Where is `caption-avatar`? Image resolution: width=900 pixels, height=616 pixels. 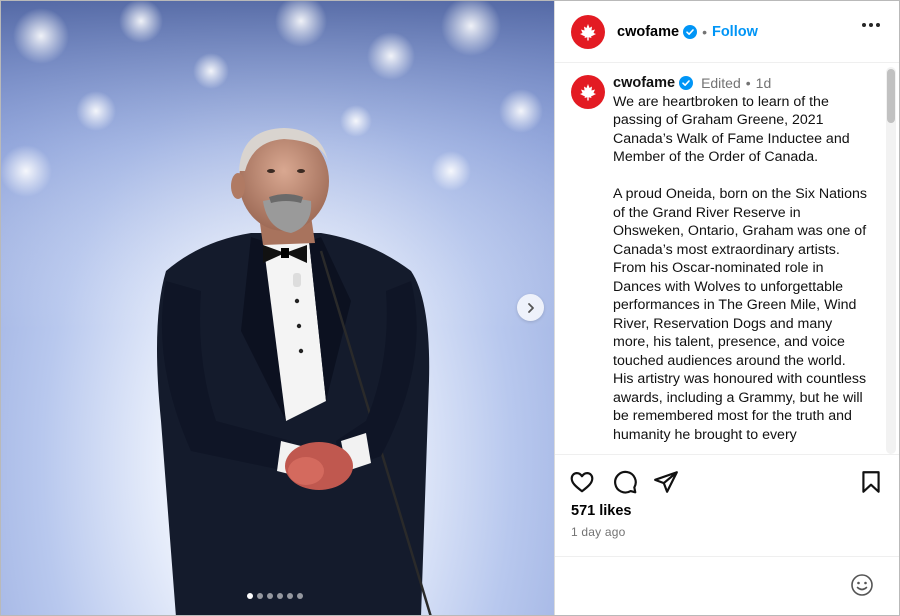
caption-avatar is located at coordinates (588, 92).